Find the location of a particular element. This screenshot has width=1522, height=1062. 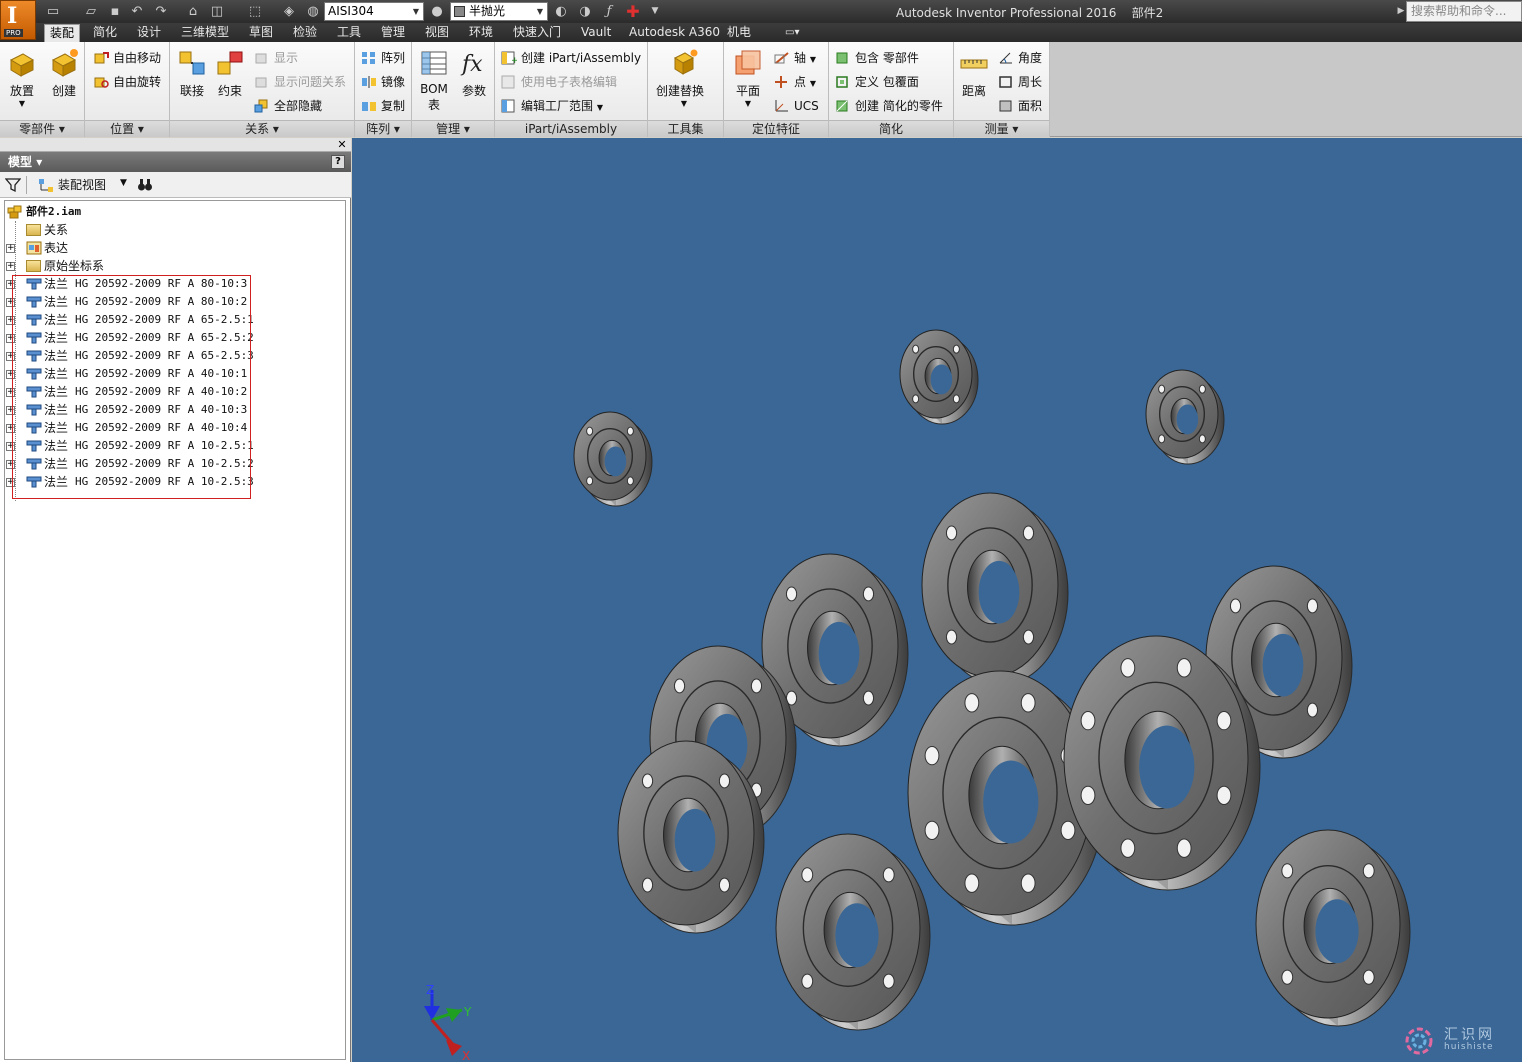

customize-qat-icon: ▼ is located at coordinates (655, 11).